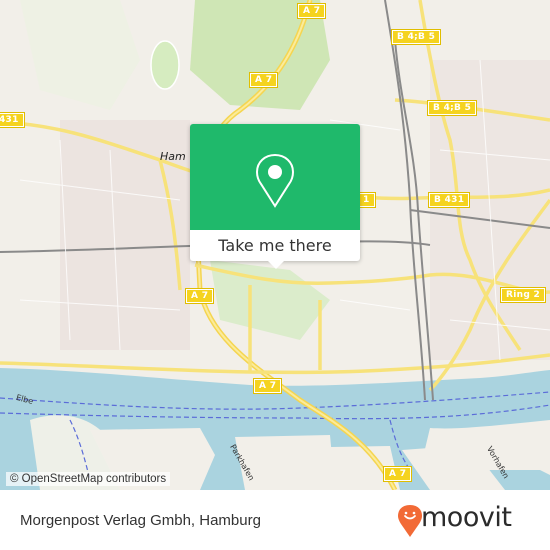 This screenshot has height=550, width=550. What do you see at coordinates (523, 295) in the screenshot?
I see `road-shield-ring2: Ring 2` at bounding box center [523, 295].